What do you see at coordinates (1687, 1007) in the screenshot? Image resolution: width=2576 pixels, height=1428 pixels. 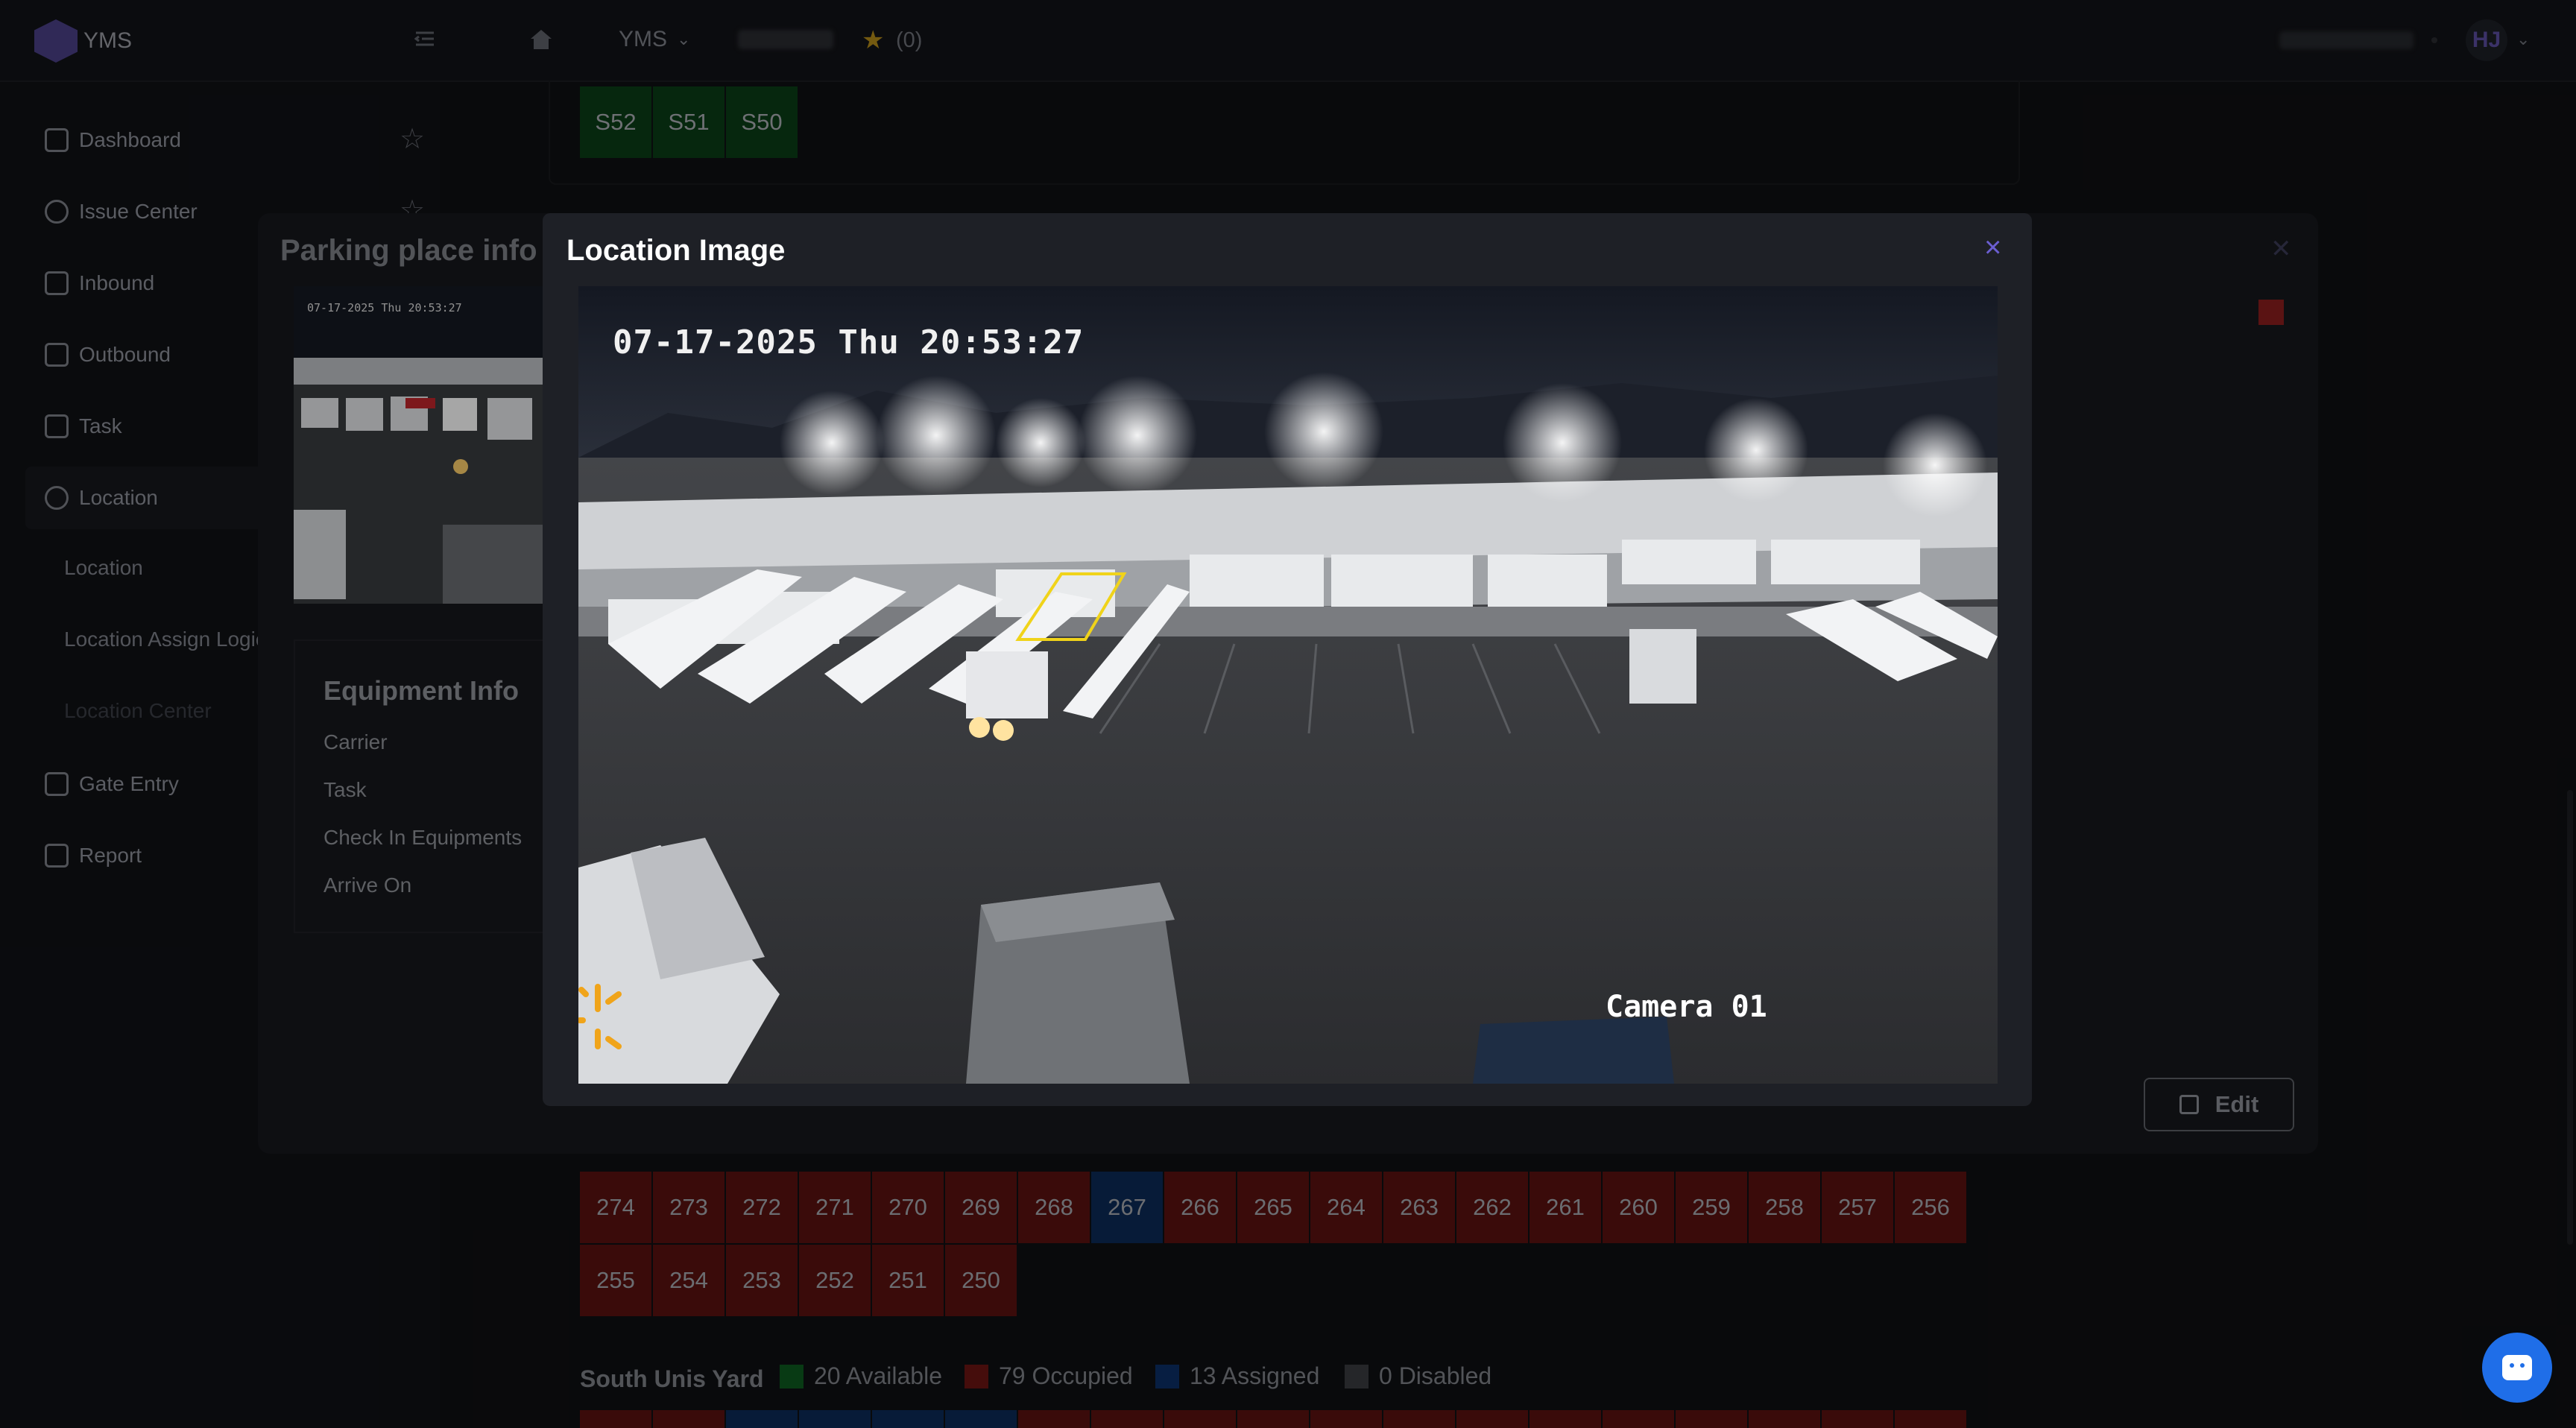 I see `camera-label: Camera 01` at bounding box center [1687, 1007].